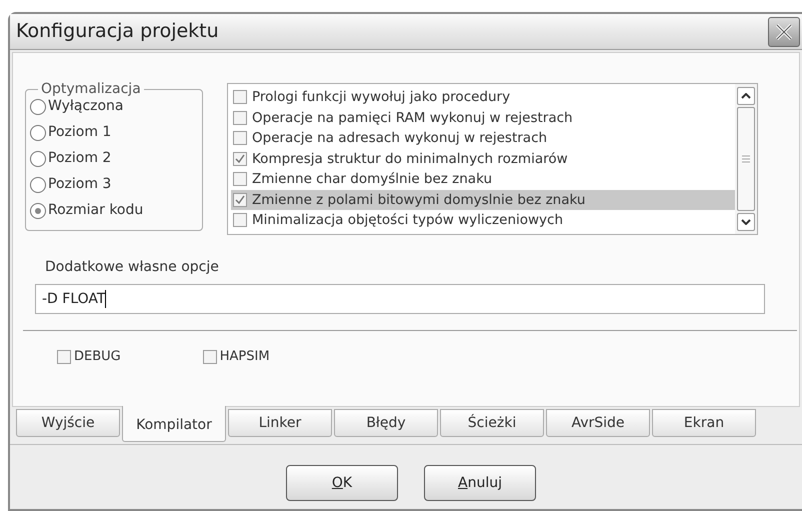  I want to click on radio-label: Poziom 1, so click(80, 132).